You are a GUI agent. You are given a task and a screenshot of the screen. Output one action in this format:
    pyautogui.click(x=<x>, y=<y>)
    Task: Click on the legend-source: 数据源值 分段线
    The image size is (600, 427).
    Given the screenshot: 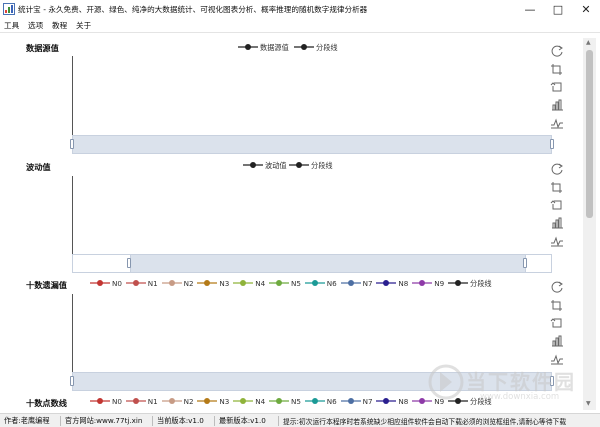 What is the action you would take?
    pyautogui.click(x=293, y=47)
    